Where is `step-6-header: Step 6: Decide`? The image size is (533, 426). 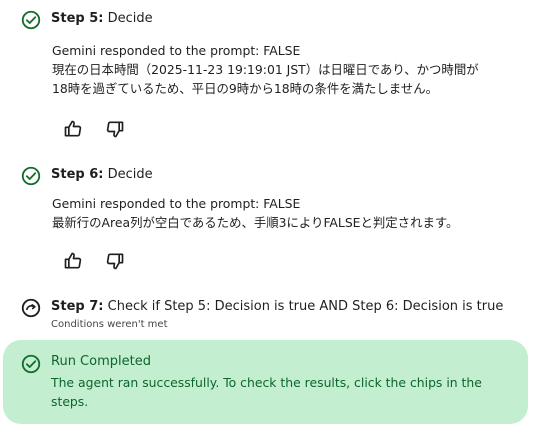 step-6-header: Step 6: Decide is located at coordinates (266, 175).